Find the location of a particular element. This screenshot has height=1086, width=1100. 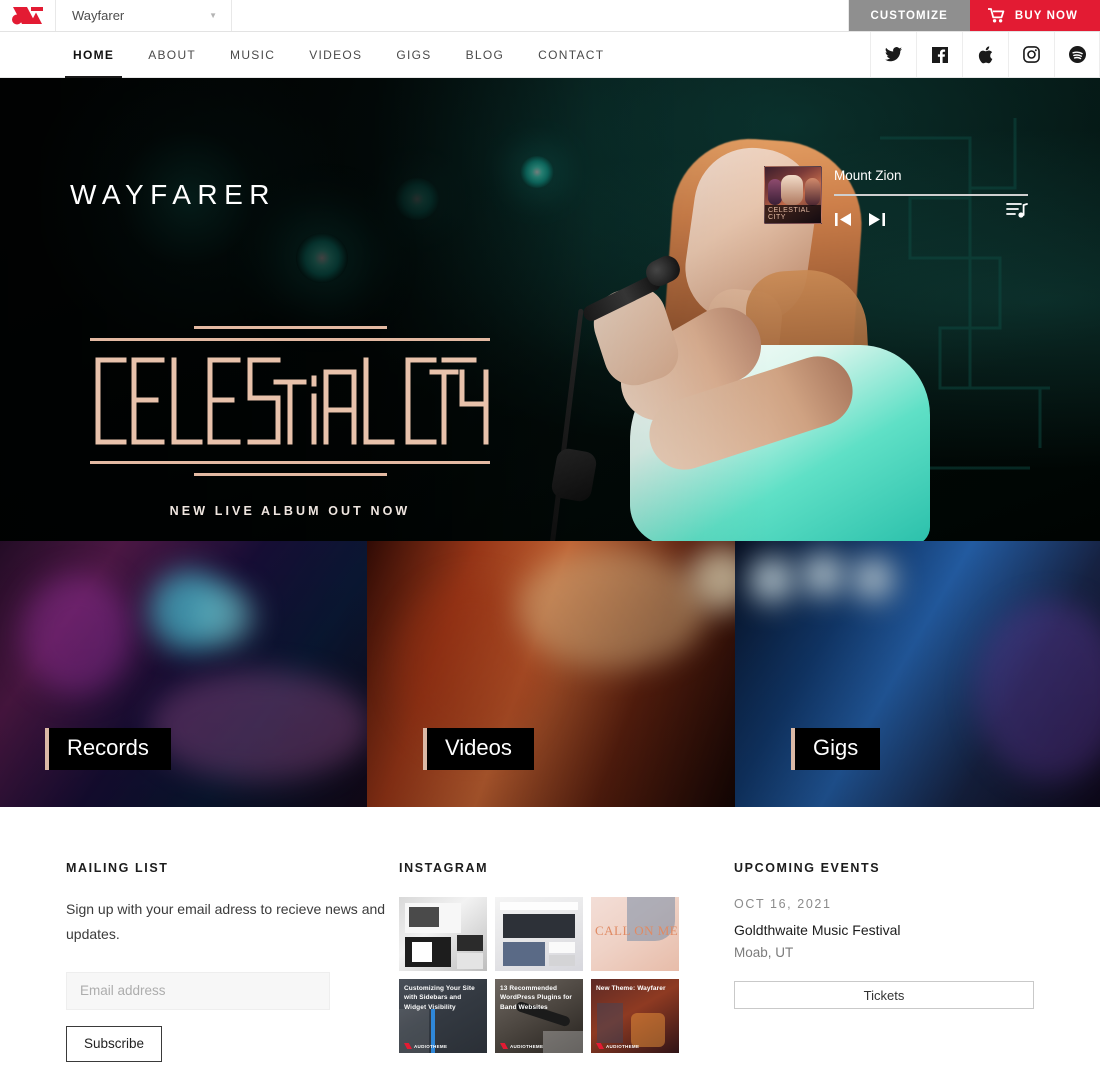

tile-gigs-label: Gigs is located at coordinates (835, 749).